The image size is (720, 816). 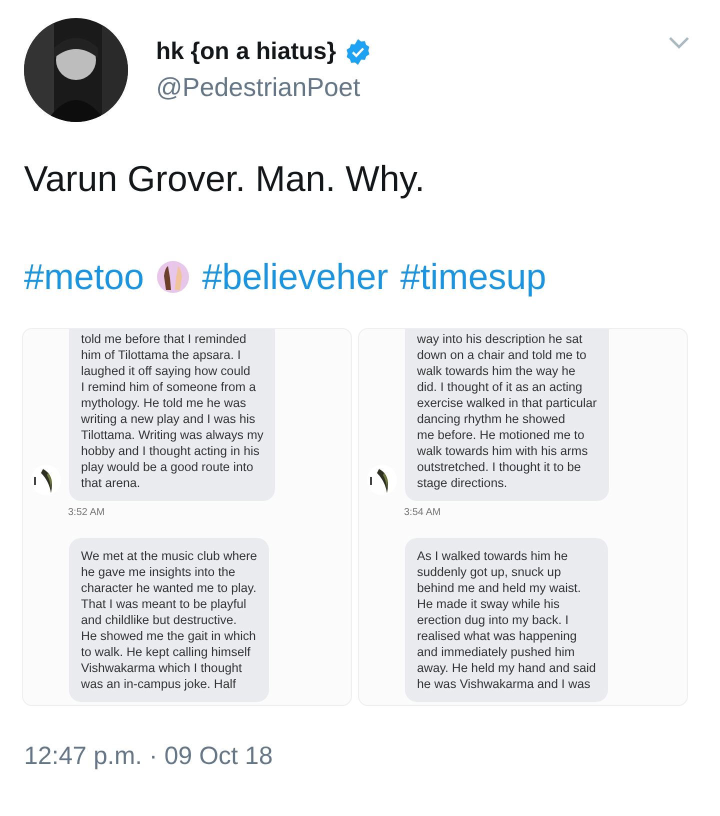 I want to click on message-bubble: We met at the music club where he gave me insights into the character he wanted me to play. That I was meant to be playful and childlike but destructive. He showed me the gait in which to walk. He kept calling himself Vishwakarma which I thought was an in-campus joke. Half, so click(x=169, y=620).